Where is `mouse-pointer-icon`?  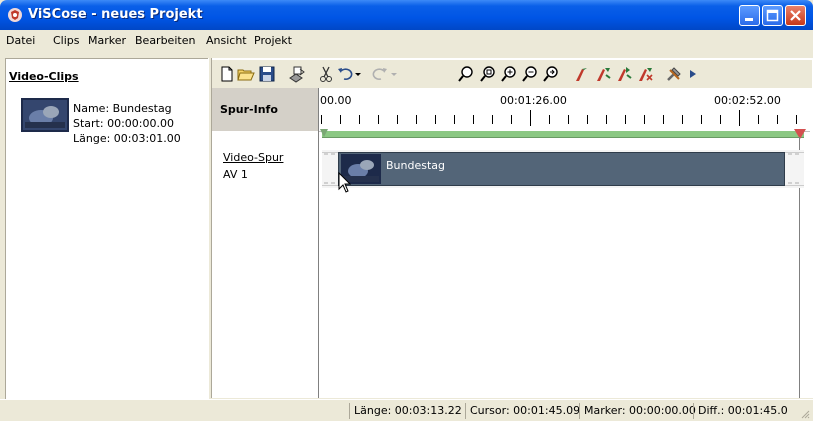
mouse-pointer-icon is located at coordinates (345, 182).